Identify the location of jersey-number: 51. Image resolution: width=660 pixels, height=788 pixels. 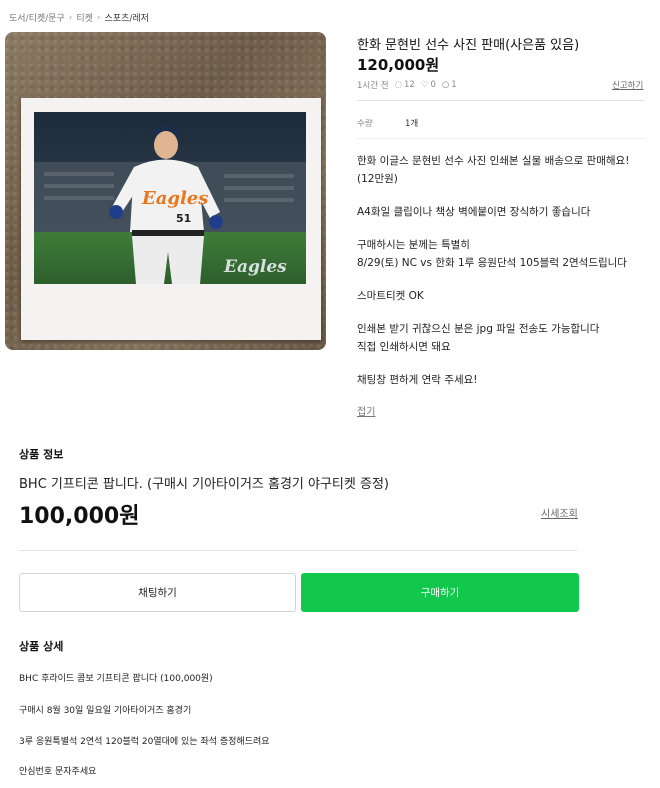
(183, 218).